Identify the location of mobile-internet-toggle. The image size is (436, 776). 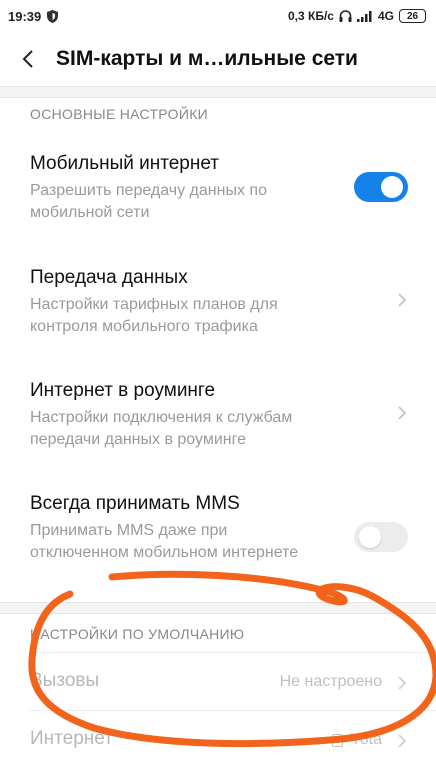
(381, 187).